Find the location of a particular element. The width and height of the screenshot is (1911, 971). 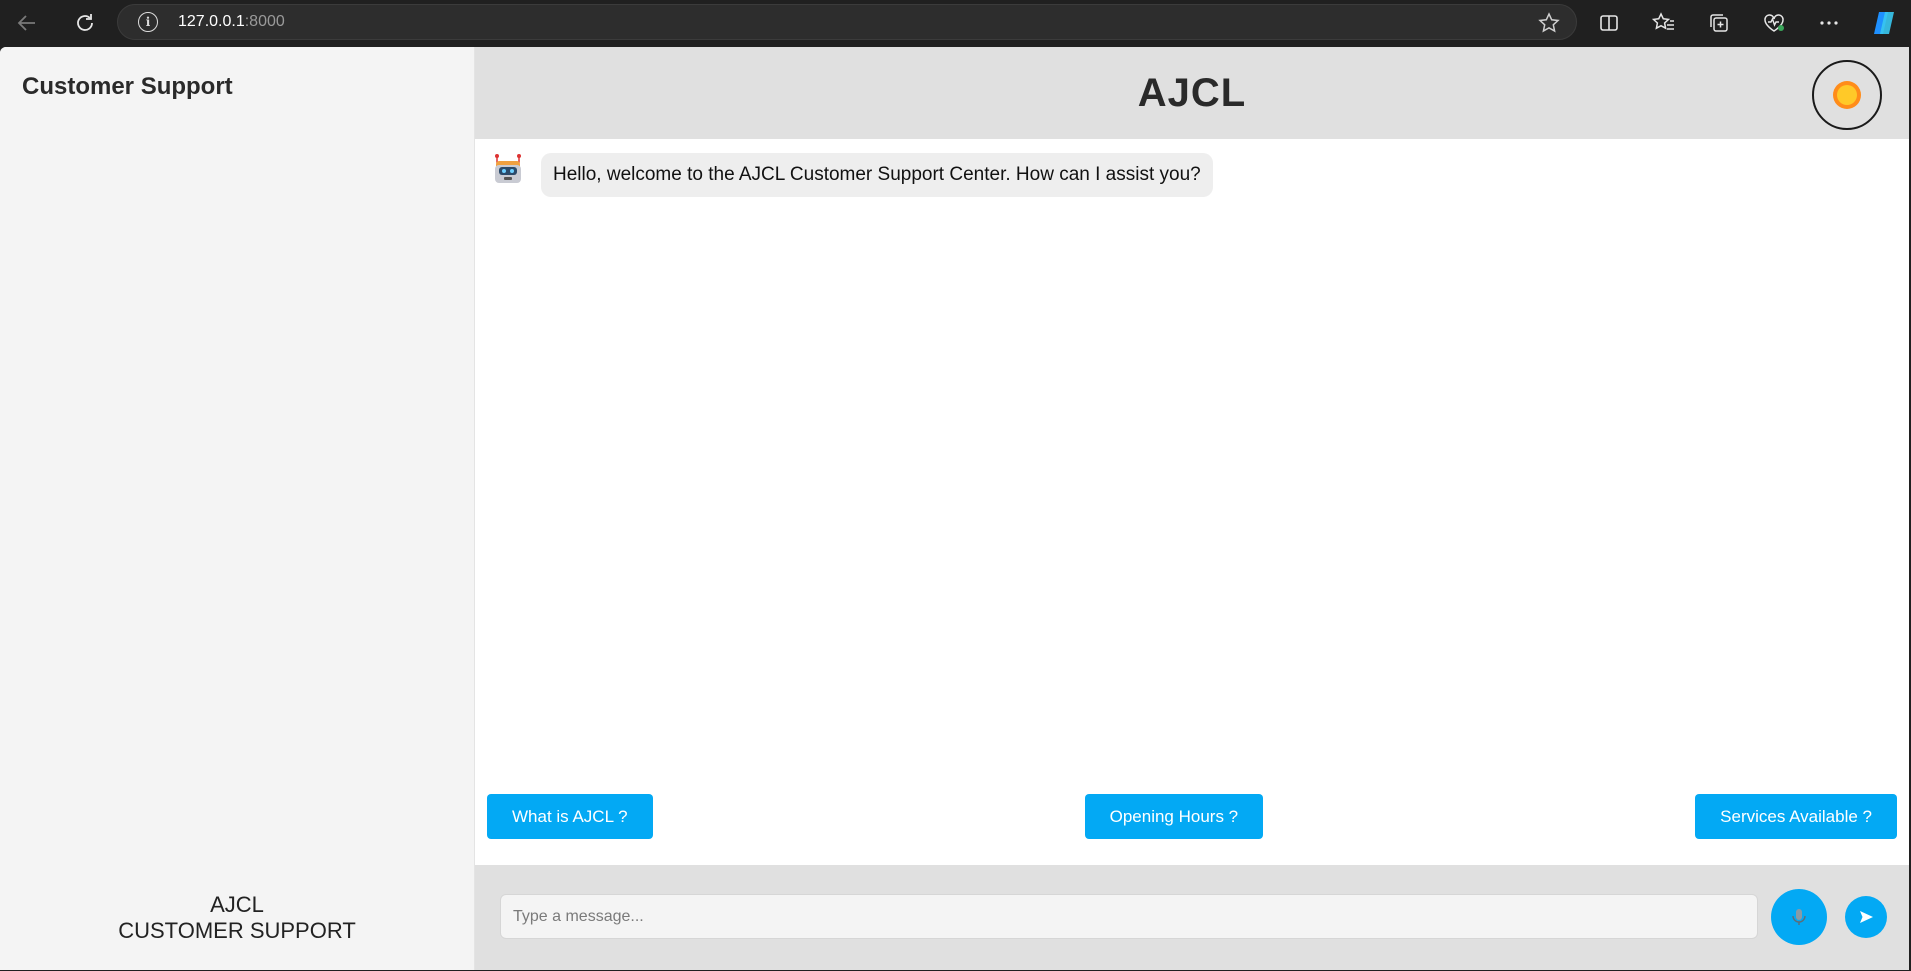

quick-reply-services-available: Services Available ? is located at coordinates (1796, 816).